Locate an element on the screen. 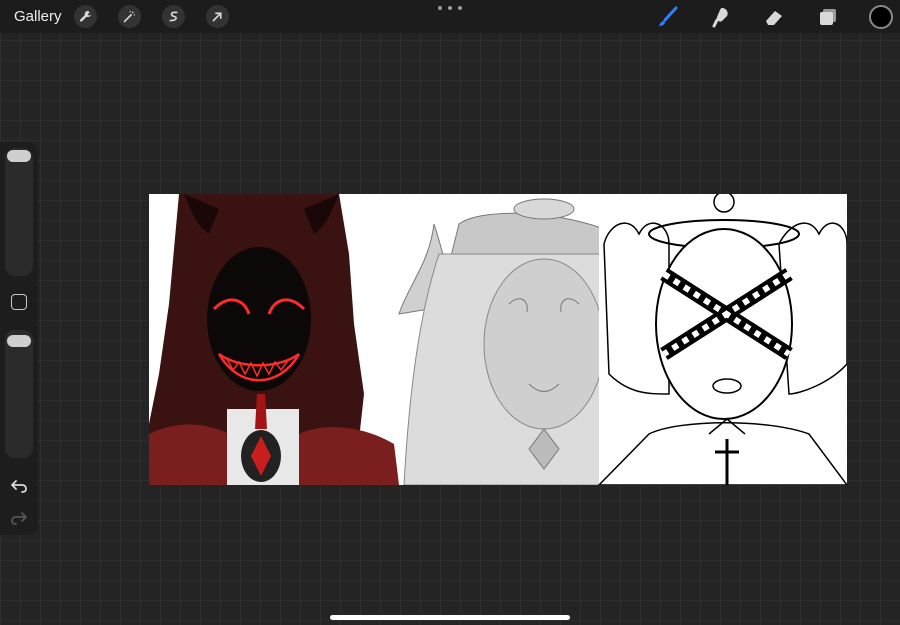 This screenshot has height=625, width=900. transform-button is located at coordinates (217, 16).